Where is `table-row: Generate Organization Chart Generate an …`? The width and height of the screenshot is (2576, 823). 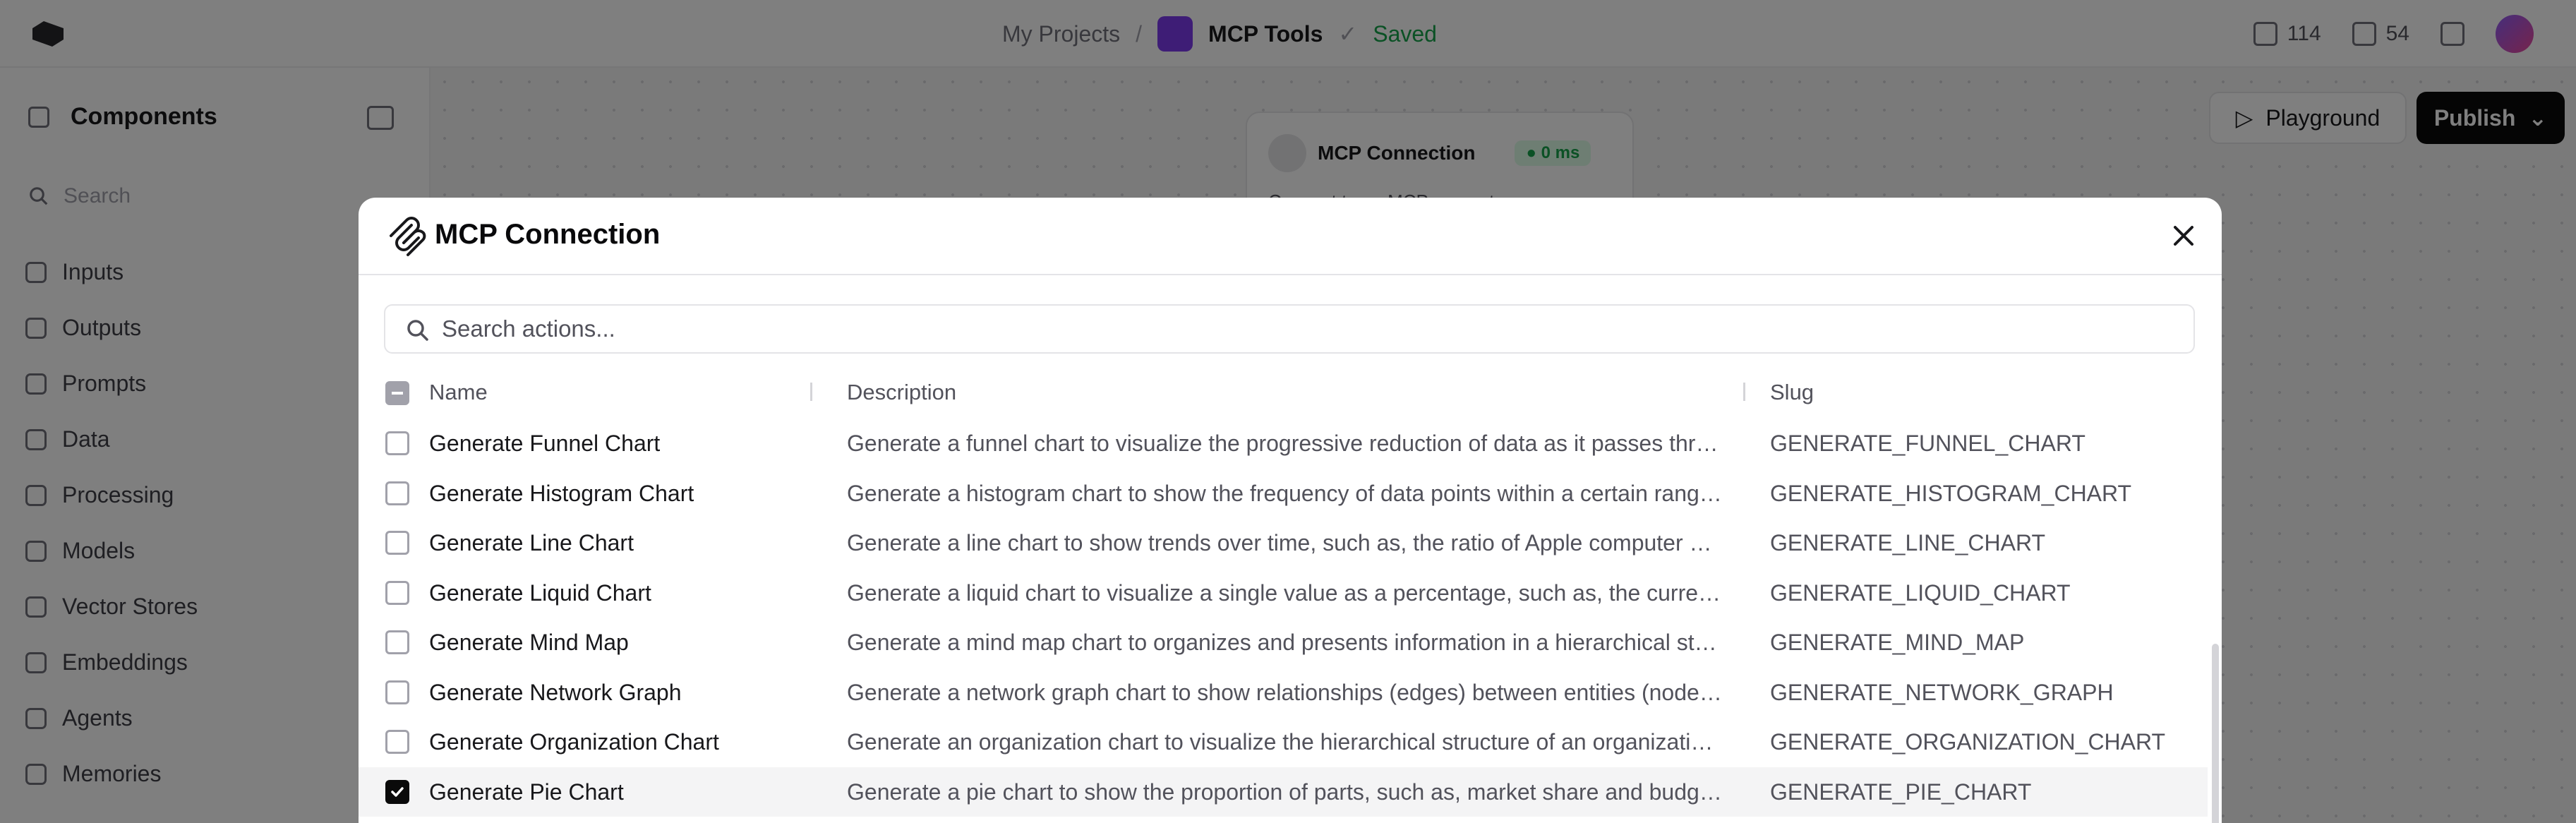
table-row: Generate Organization Chart Generate an … is located at coordinates (1283, 742).